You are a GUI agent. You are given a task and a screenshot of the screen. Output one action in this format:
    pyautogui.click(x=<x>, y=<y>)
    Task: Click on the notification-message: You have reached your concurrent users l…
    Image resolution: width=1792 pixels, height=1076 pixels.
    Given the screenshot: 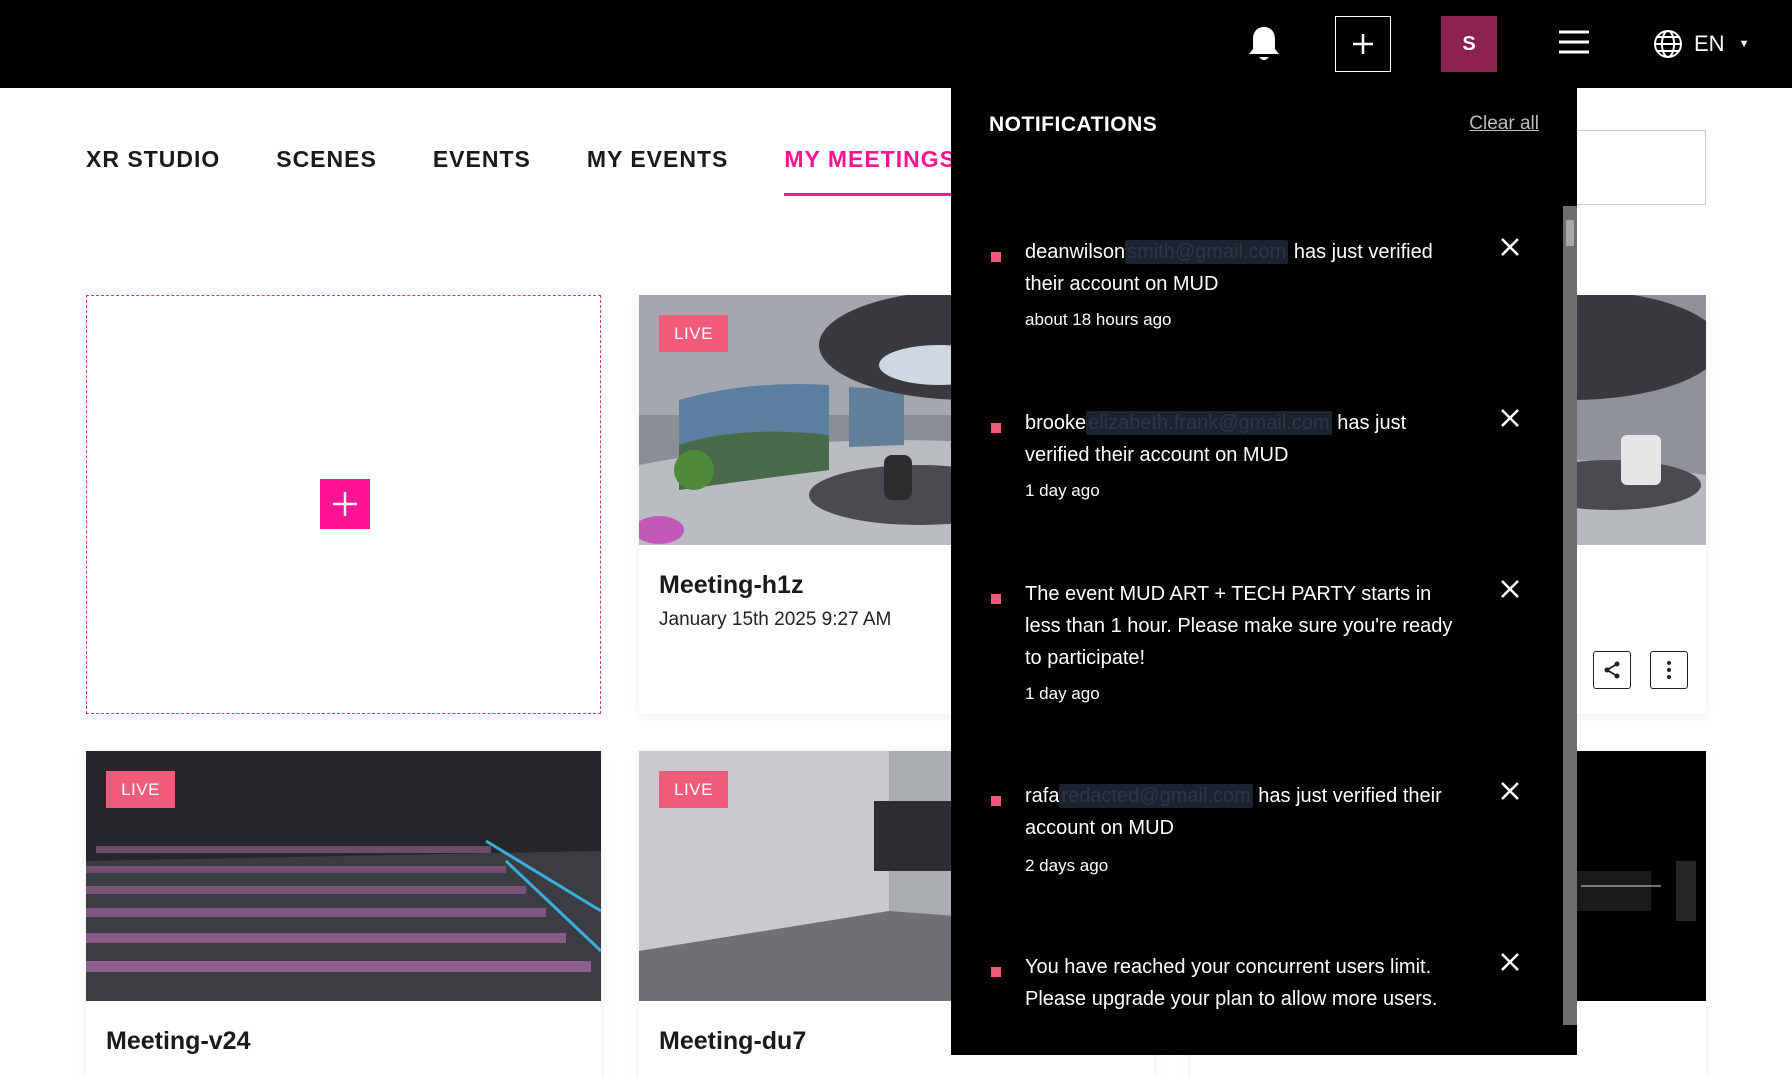 What is the action you would take?
    pyautogui.click(x=1231, y=983)
    